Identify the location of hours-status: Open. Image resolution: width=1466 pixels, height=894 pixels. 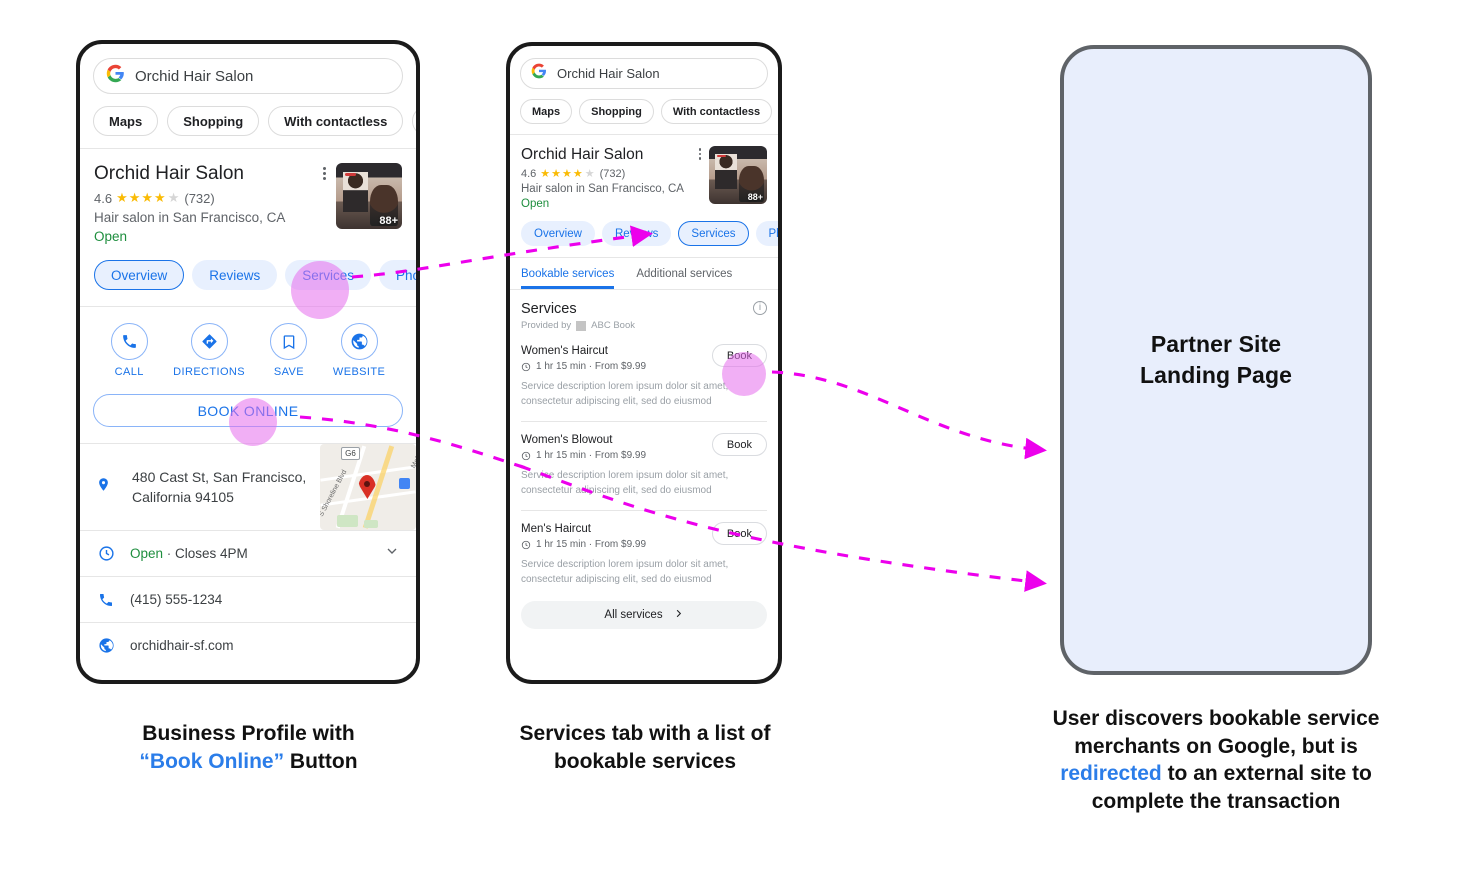
(147, 553).